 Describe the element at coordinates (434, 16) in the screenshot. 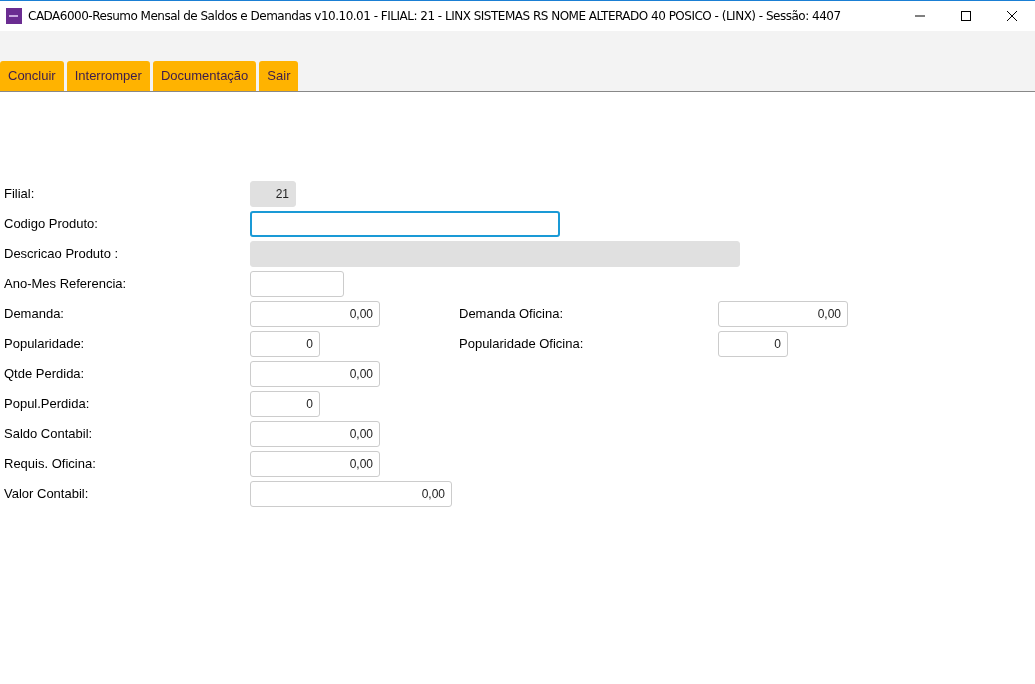

I see `window-title: CADA6000-Resumo Mensal de Saldos e Demandas v10.10.01 - FILIAL: 21 - LINX SISTEMAS RS NOME ALTERADO 40 POSICO - (LINX) - Sessão: 4407` at that location.